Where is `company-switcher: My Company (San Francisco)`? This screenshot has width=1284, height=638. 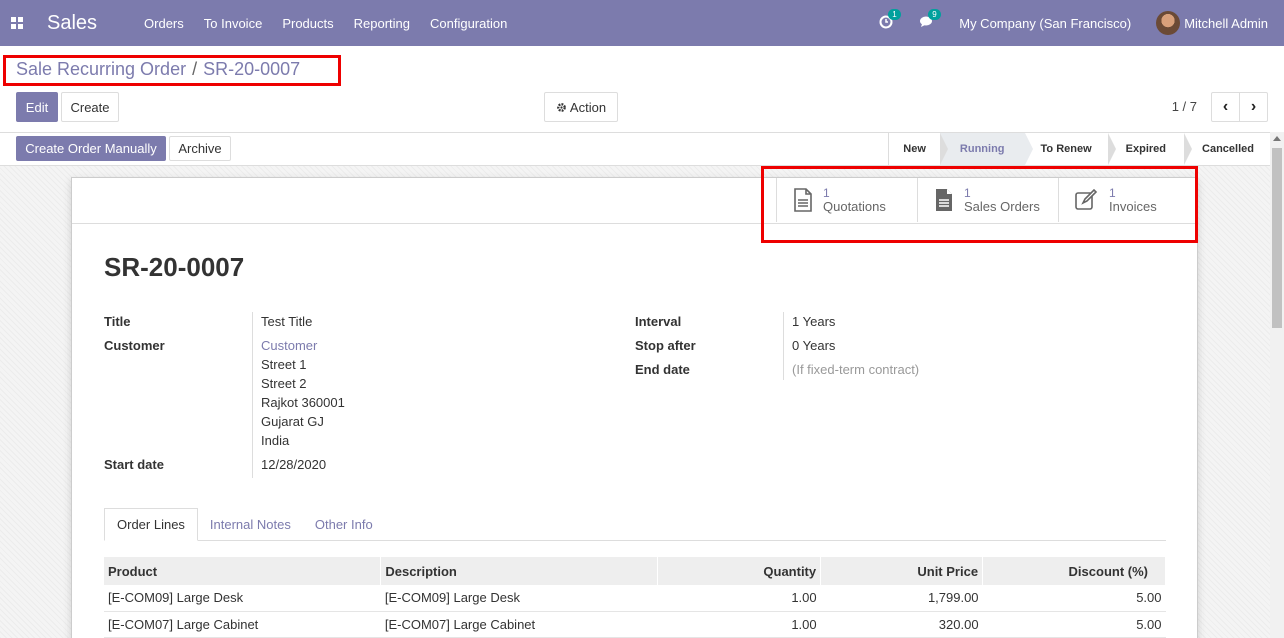
company-switcher: My Company (San Francisco) is located at coordinates (1045, 23).